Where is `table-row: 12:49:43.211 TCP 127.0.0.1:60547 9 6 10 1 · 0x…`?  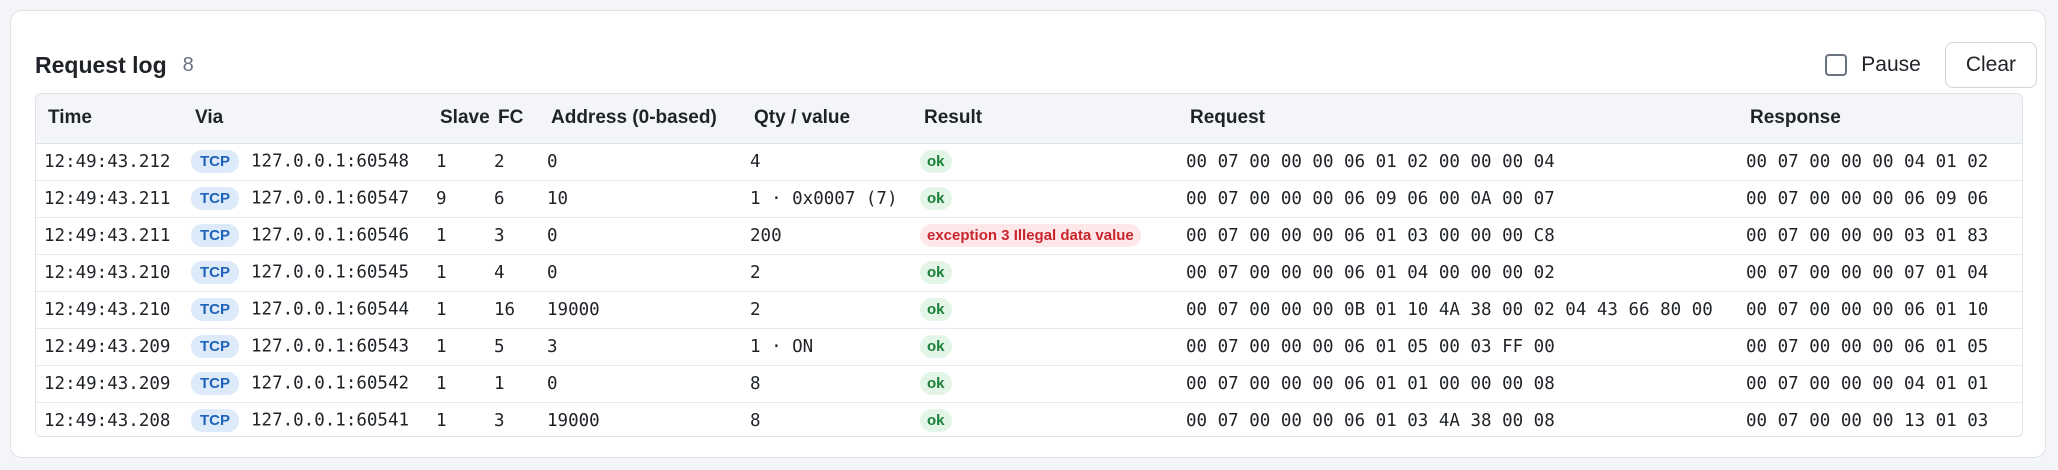
table-row: 12:49:43.211 TCP 127.0.0.1:60547 9 6 10 1 · 0x… is located at coordinates (1029, 199).